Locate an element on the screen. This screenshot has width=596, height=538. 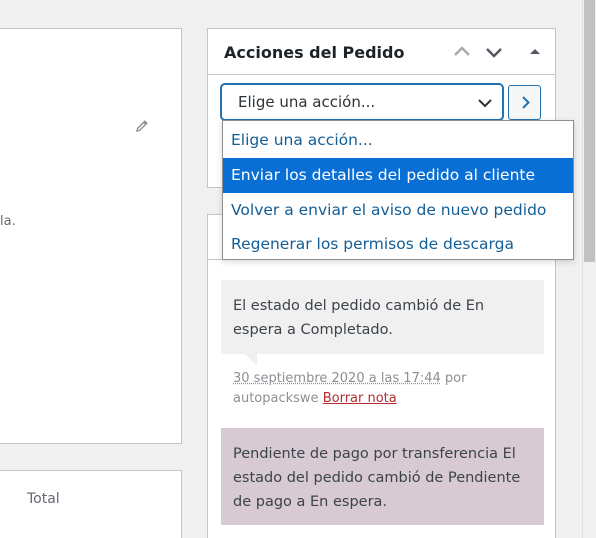
note-author: autopackswe is located at coordinates (276, 398).